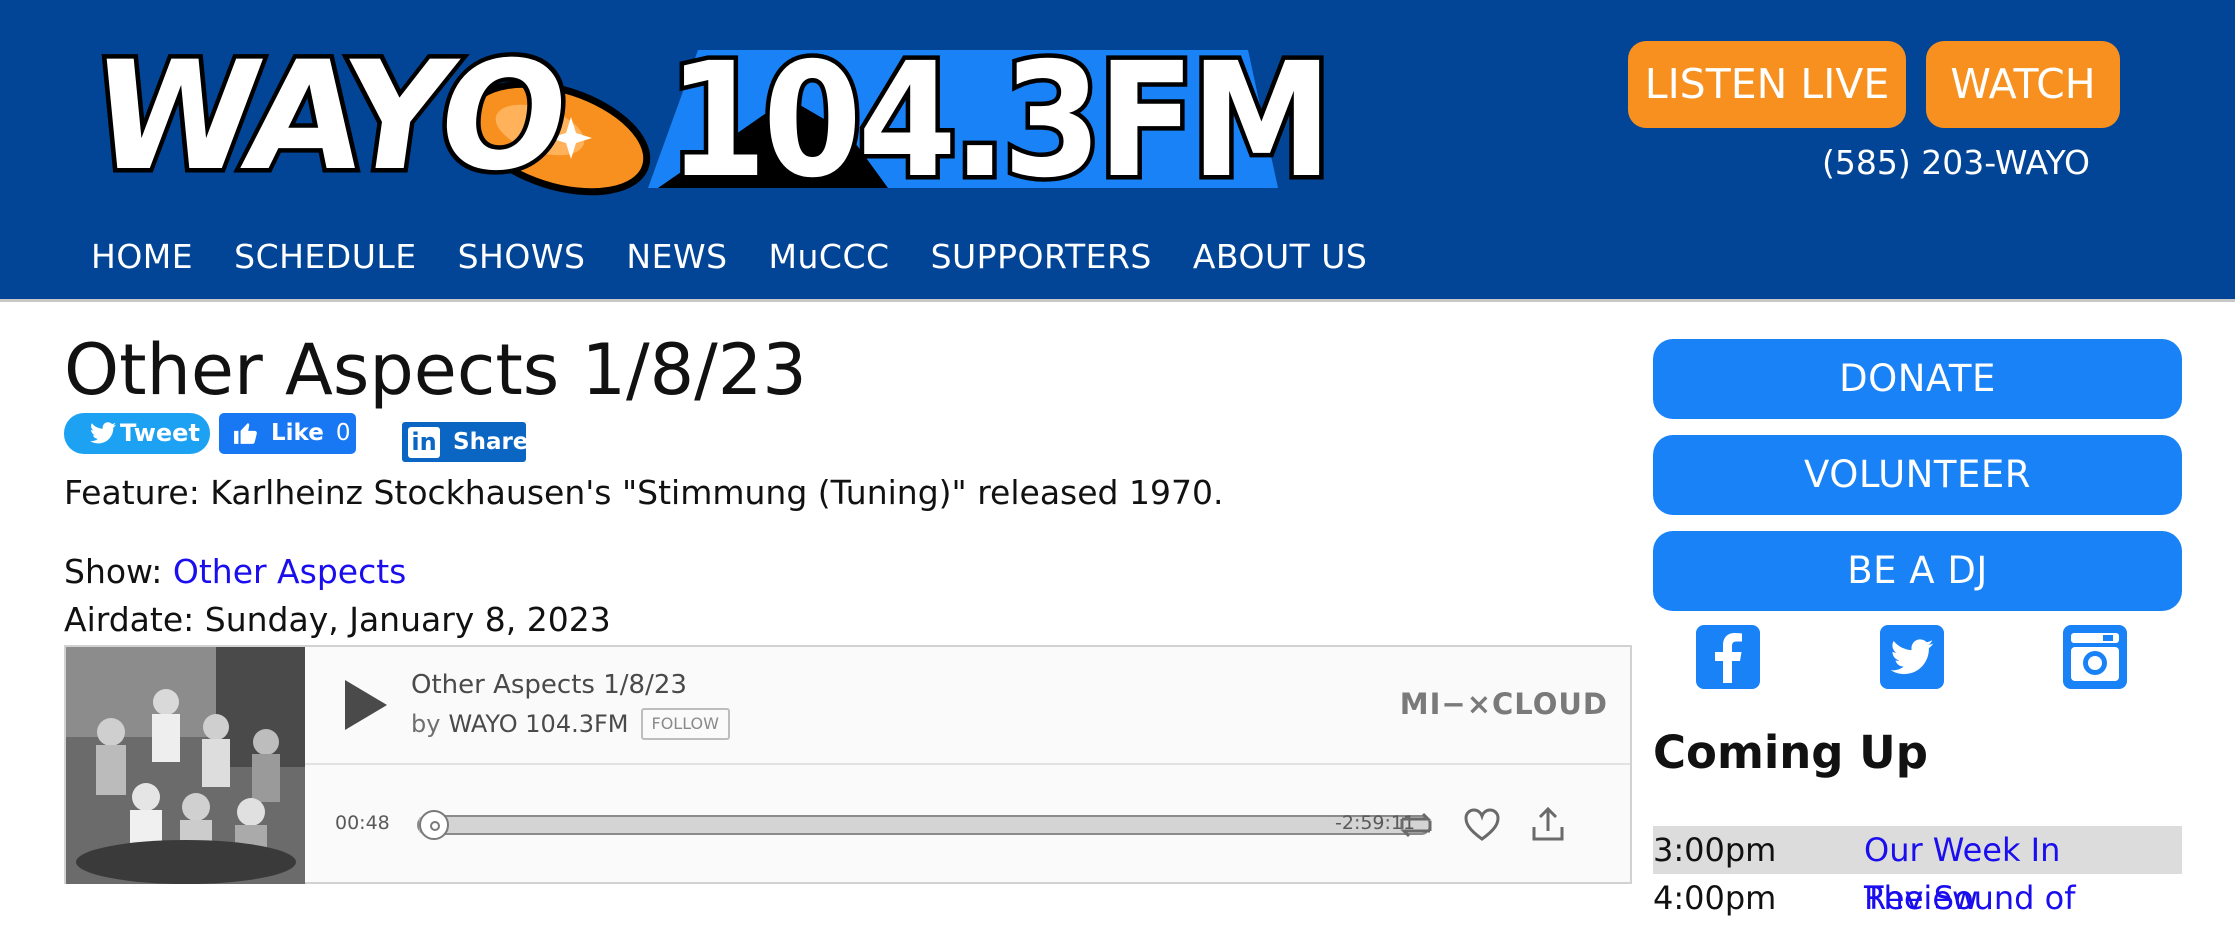 This screenshot has width=2235, height=935. Describe the element at coordinates (924, 825) in the screenshot. I see `progress-bar` at that location.